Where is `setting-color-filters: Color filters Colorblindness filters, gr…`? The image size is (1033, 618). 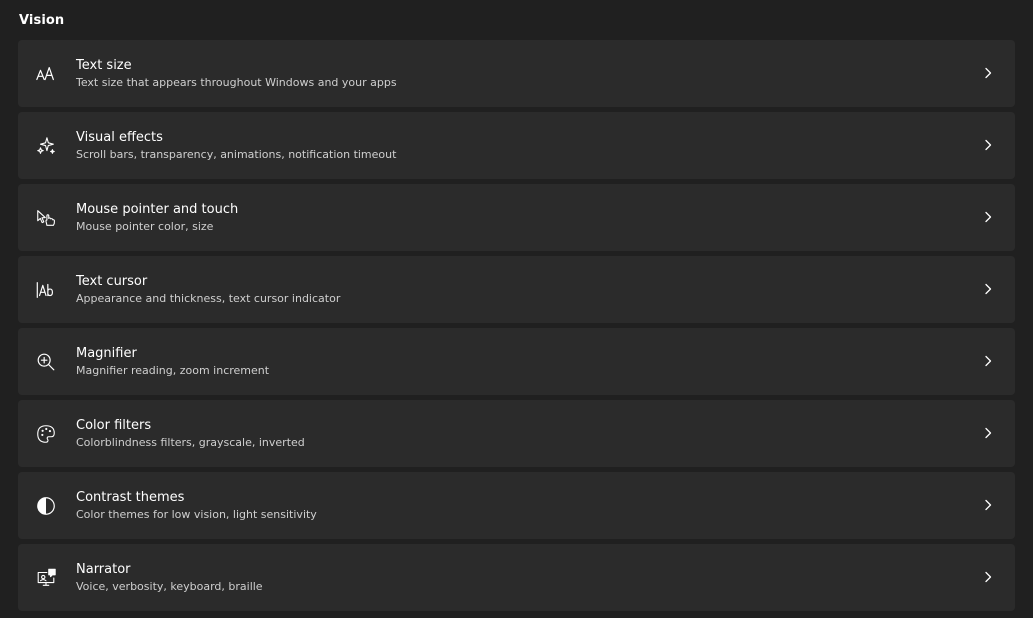 setting-color-filters: Color filters Colorblindness filters, gr… is located at coordinates (516, 433).